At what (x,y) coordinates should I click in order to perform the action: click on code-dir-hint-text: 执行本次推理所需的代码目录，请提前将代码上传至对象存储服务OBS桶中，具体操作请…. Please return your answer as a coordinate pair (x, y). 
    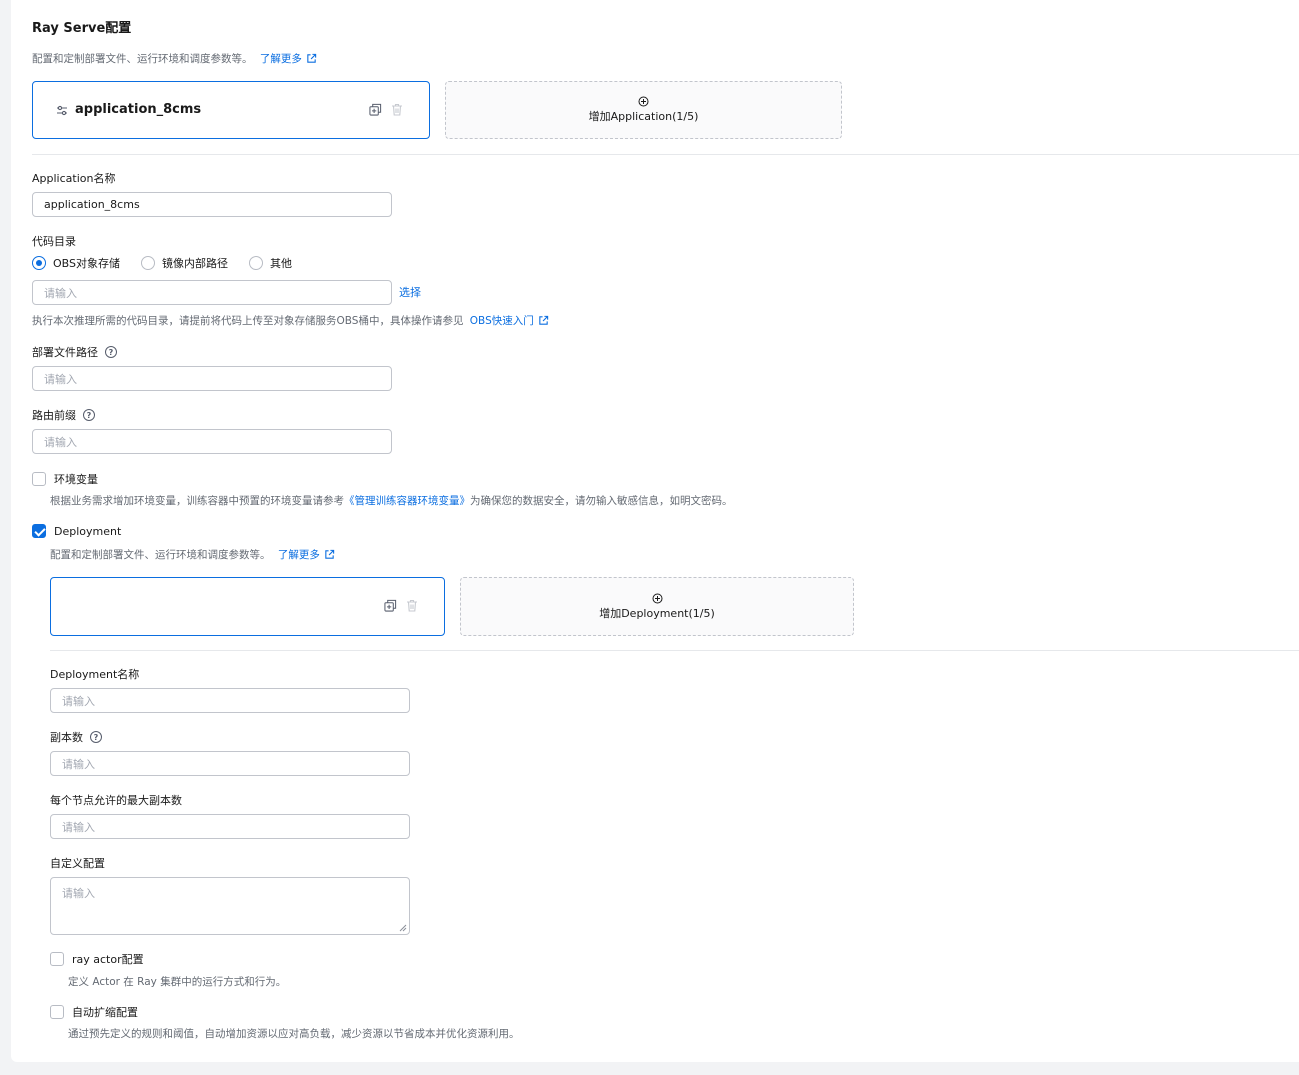
    Looking at the image, I should click on (248, 321).